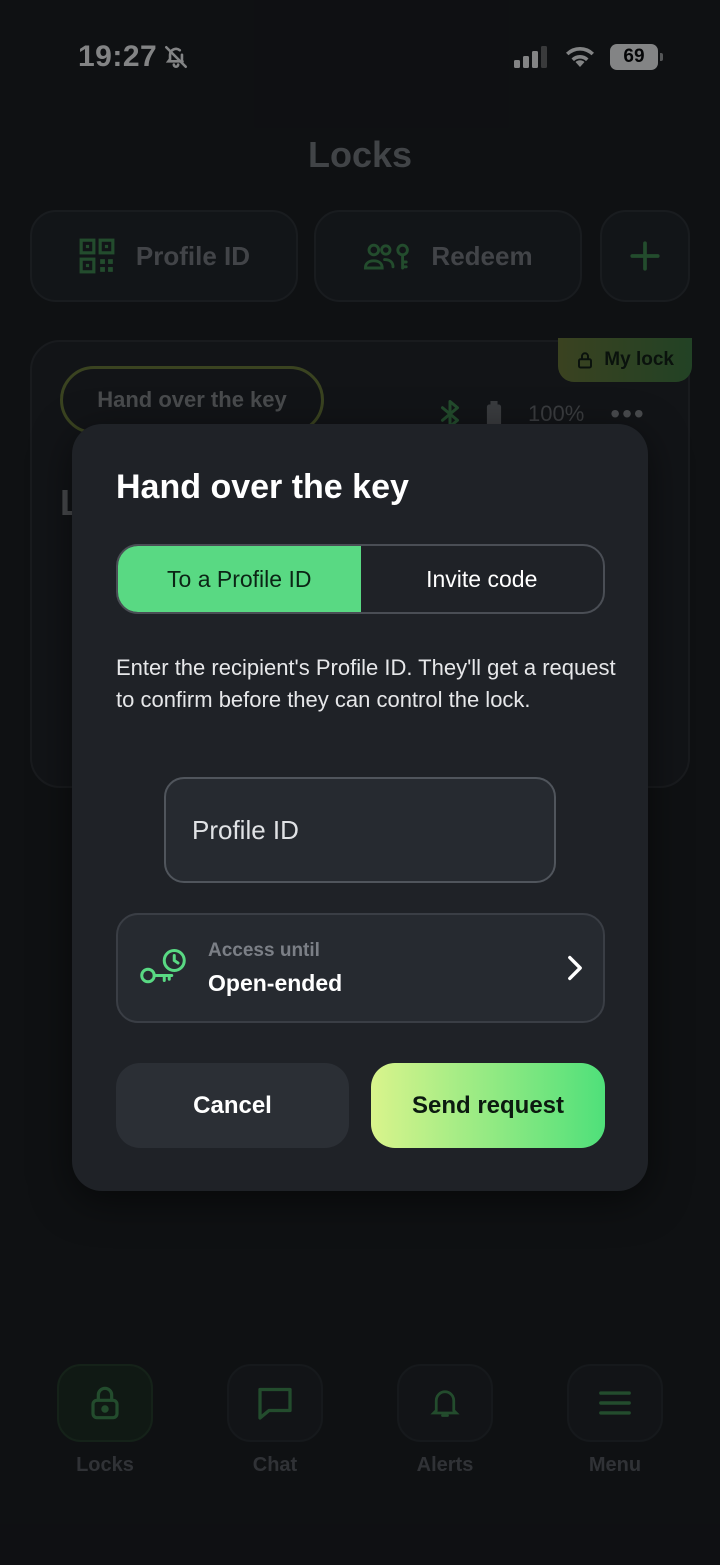  I want to click on key-clock-icon, so click(163, 966).